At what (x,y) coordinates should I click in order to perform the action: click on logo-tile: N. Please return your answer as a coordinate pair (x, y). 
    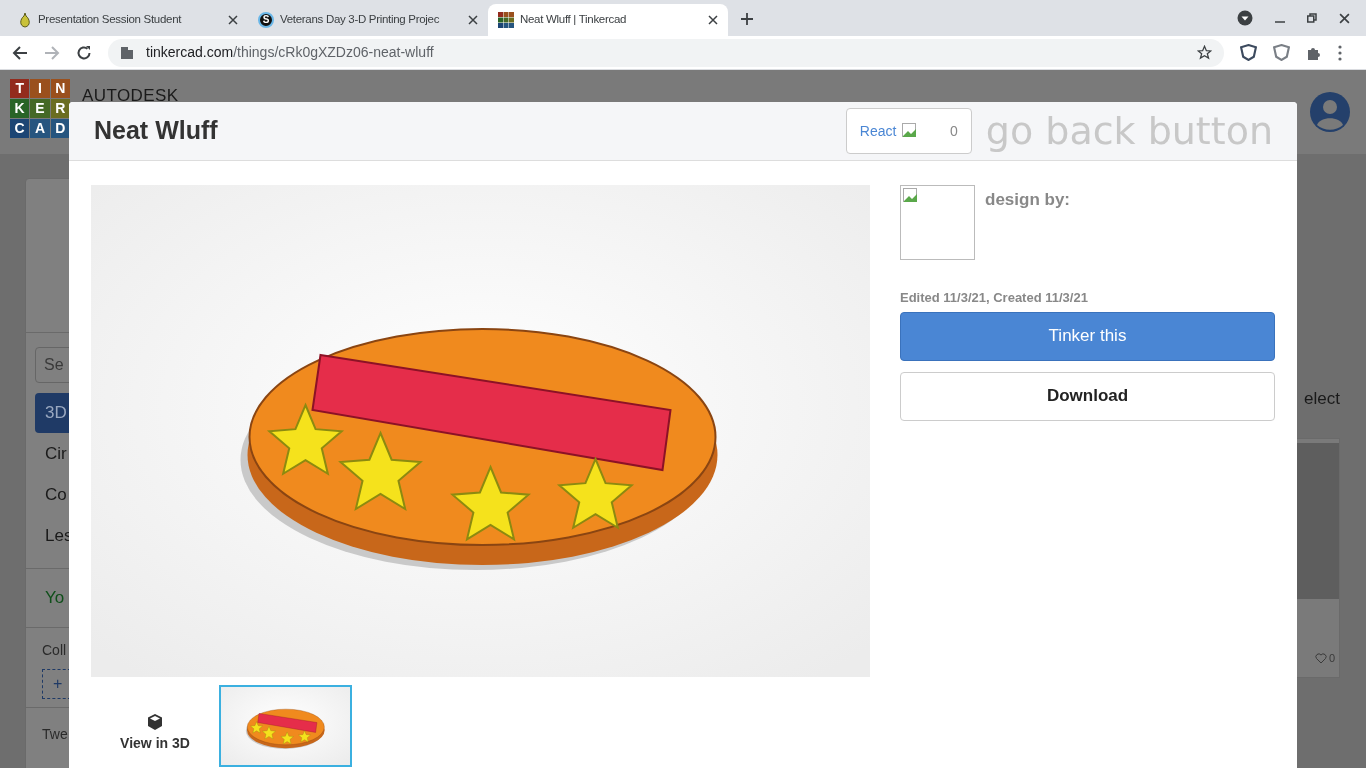
    Looking at the image, I should click on (60, 88).